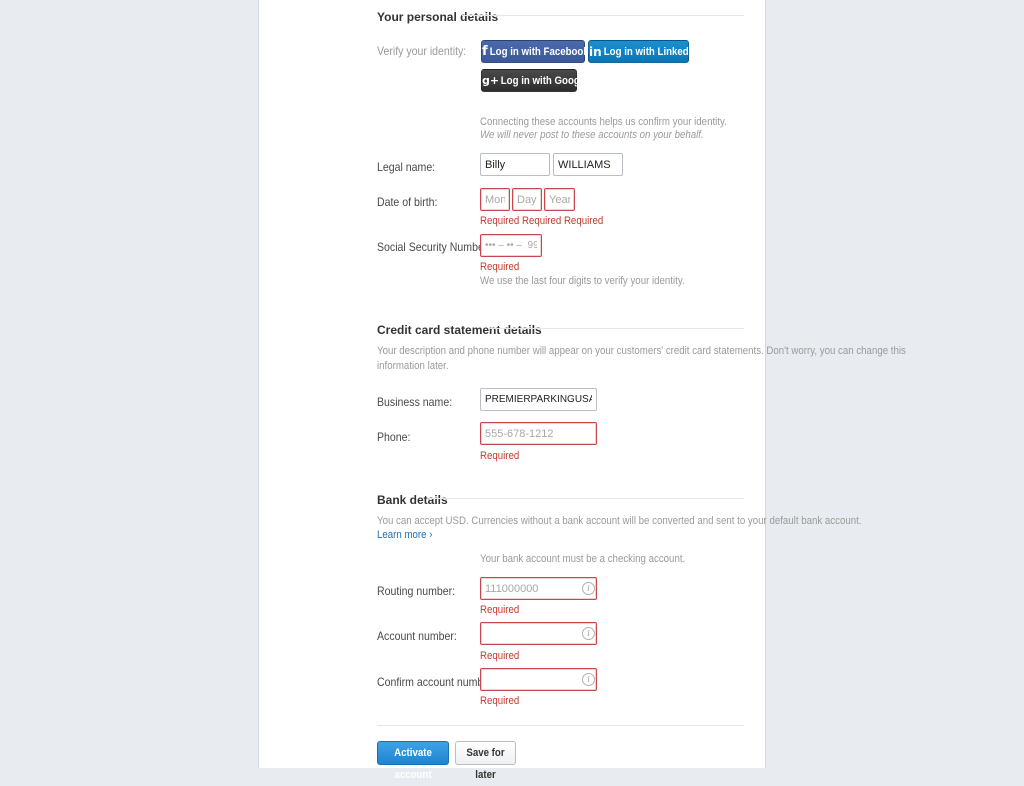 This screenshot has height=786, width=1024. I want to click on legal-name-label: Legal name:, so click(406, 167).